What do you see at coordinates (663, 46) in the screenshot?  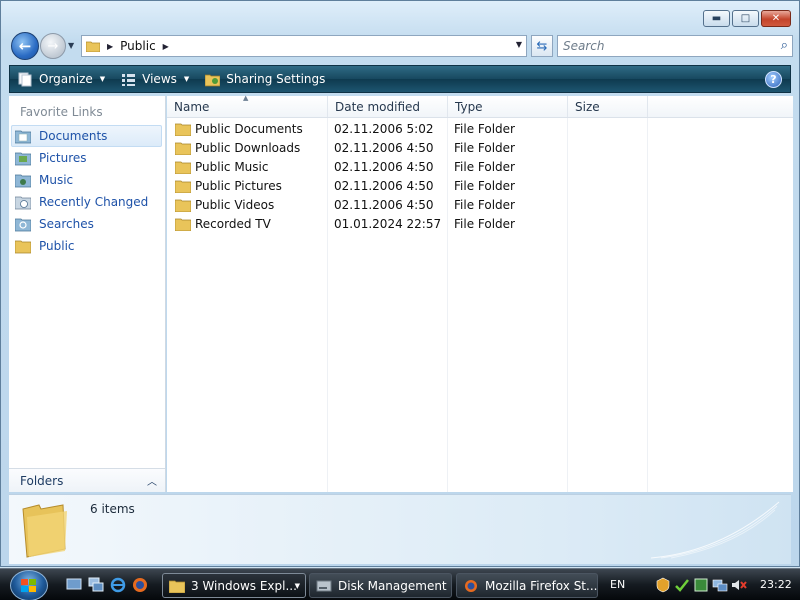 I see `search-input` at bounding box center [663, 46].